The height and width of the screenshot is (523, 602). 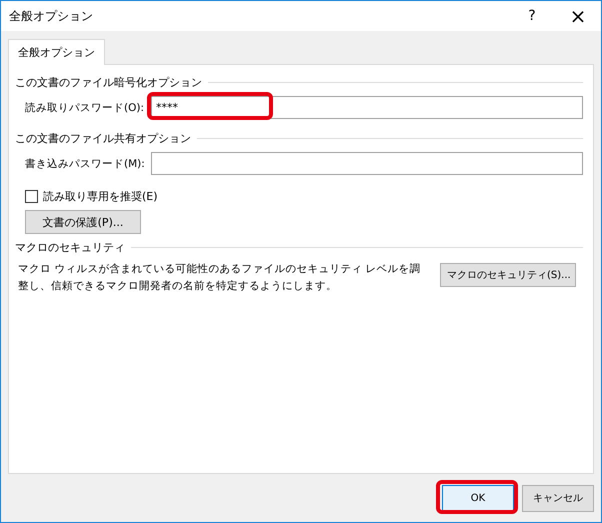 What do you see at coordinates (56, 52) in the screenshot?
I see `tab: 全般オプション` at bounding box center [56, 52].